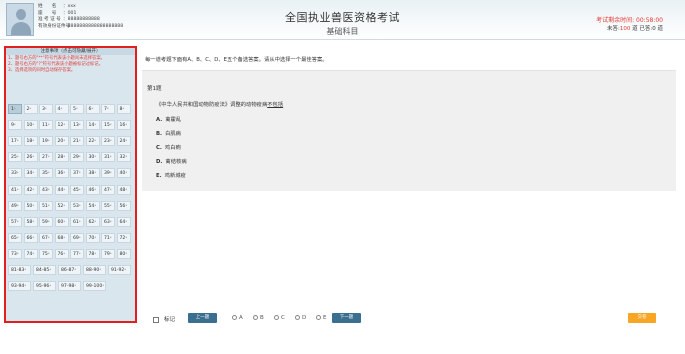  Describe the element at coordinates (15, 221) in the screenshot. I see `question-number-button: 57*` at that location.